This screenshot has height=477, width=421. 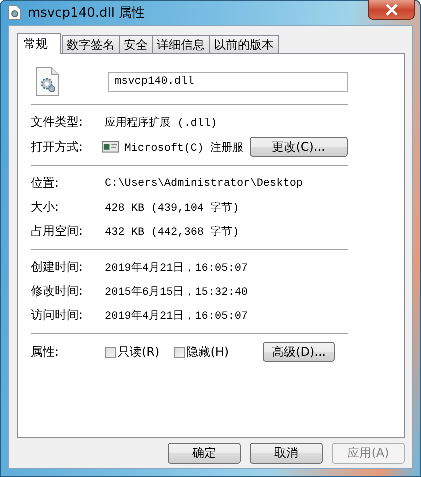 I want to click on field-label: 访问时间:, so click(x=57, y=315).